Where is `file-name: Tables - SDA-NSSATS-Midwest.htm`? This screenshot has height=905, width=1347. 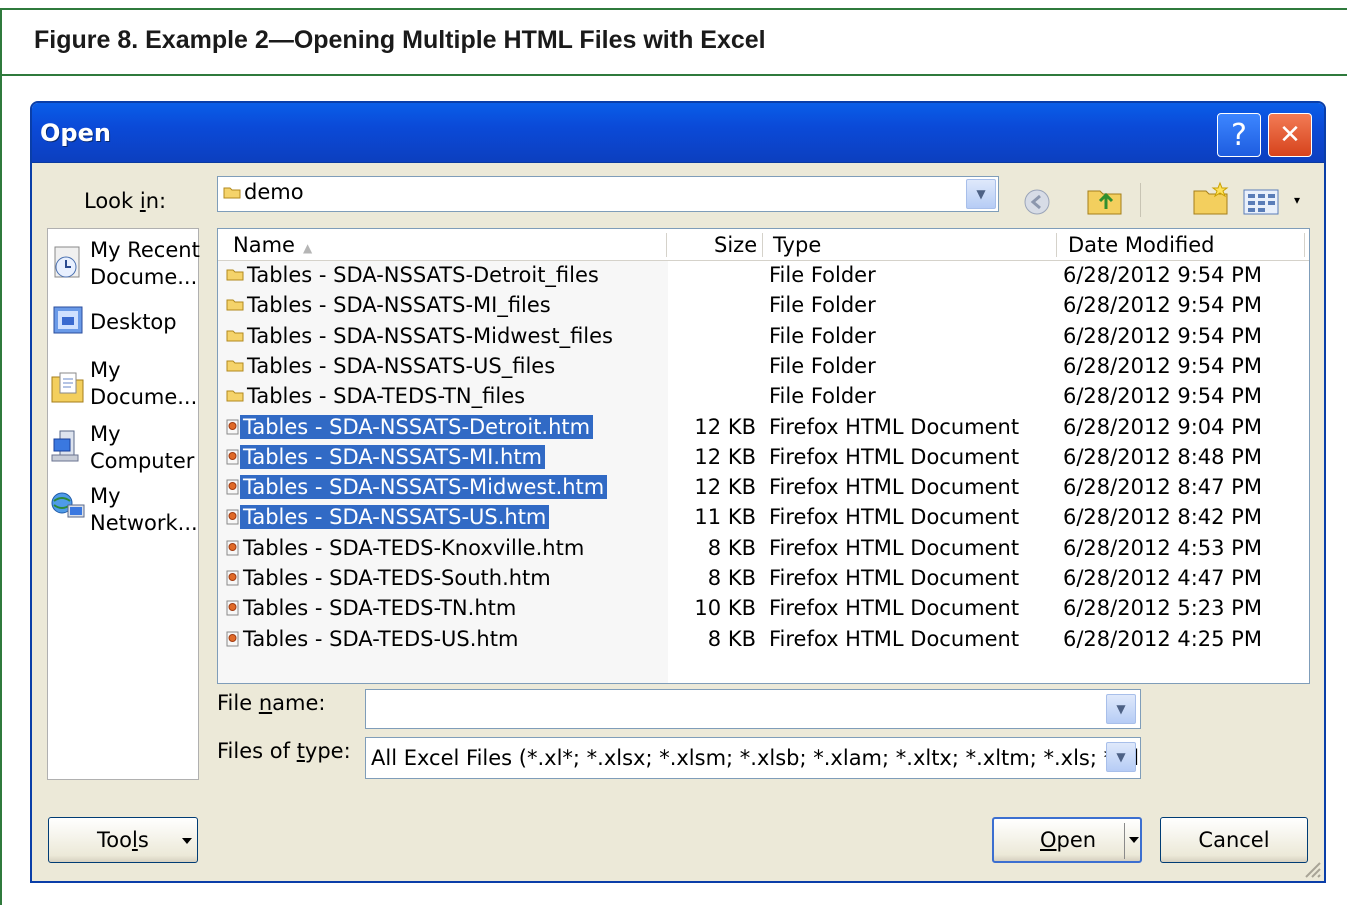 file-name: Tables - SDA-NSSATS-Midwest.htm is located at coordinates (424, 487).